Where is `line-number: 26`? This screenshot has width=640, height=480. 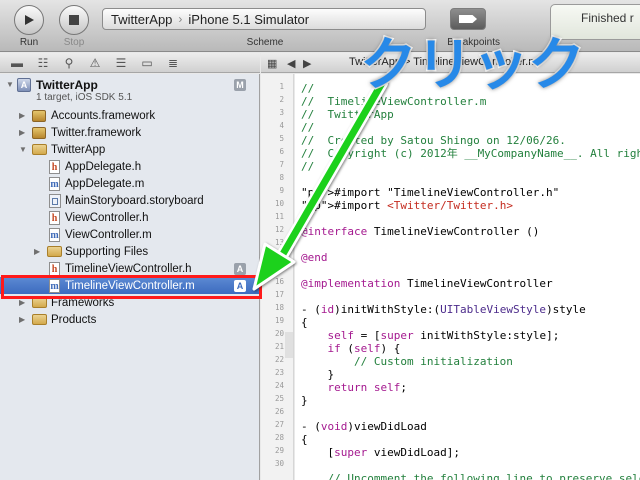
line-number: 26 is located at coordinates (279, 411).